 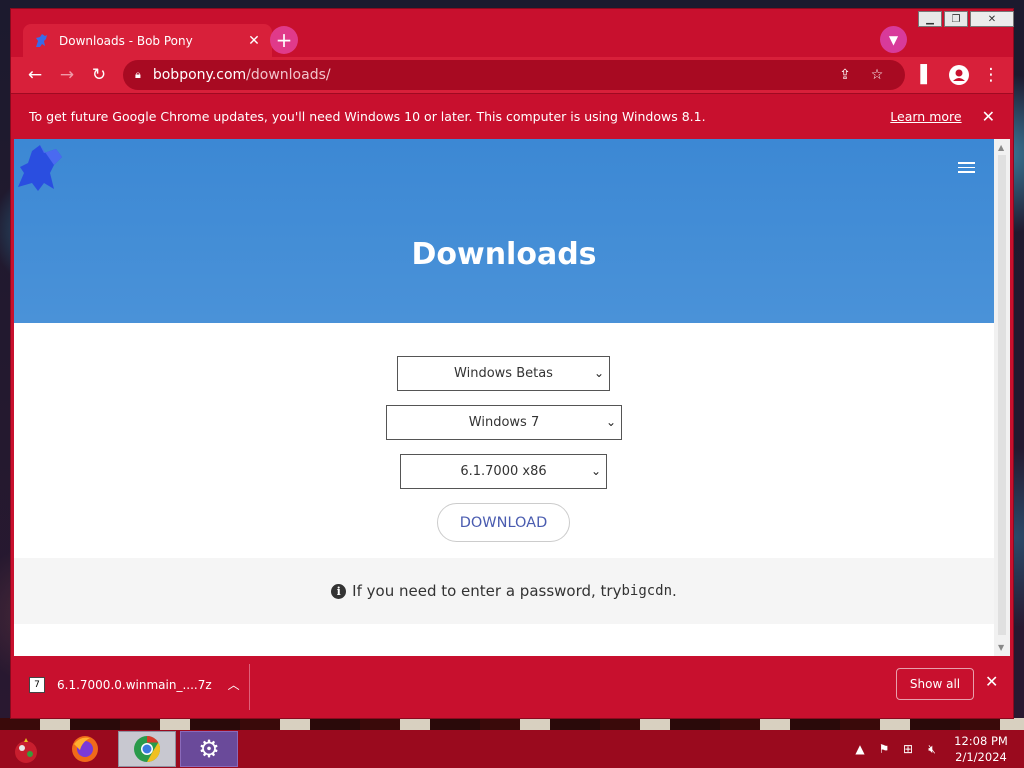 What do you see at coordinates (40, 168) in the screenshot?
I see `bobpony-logo-icon` at bounding box center [40, 168].